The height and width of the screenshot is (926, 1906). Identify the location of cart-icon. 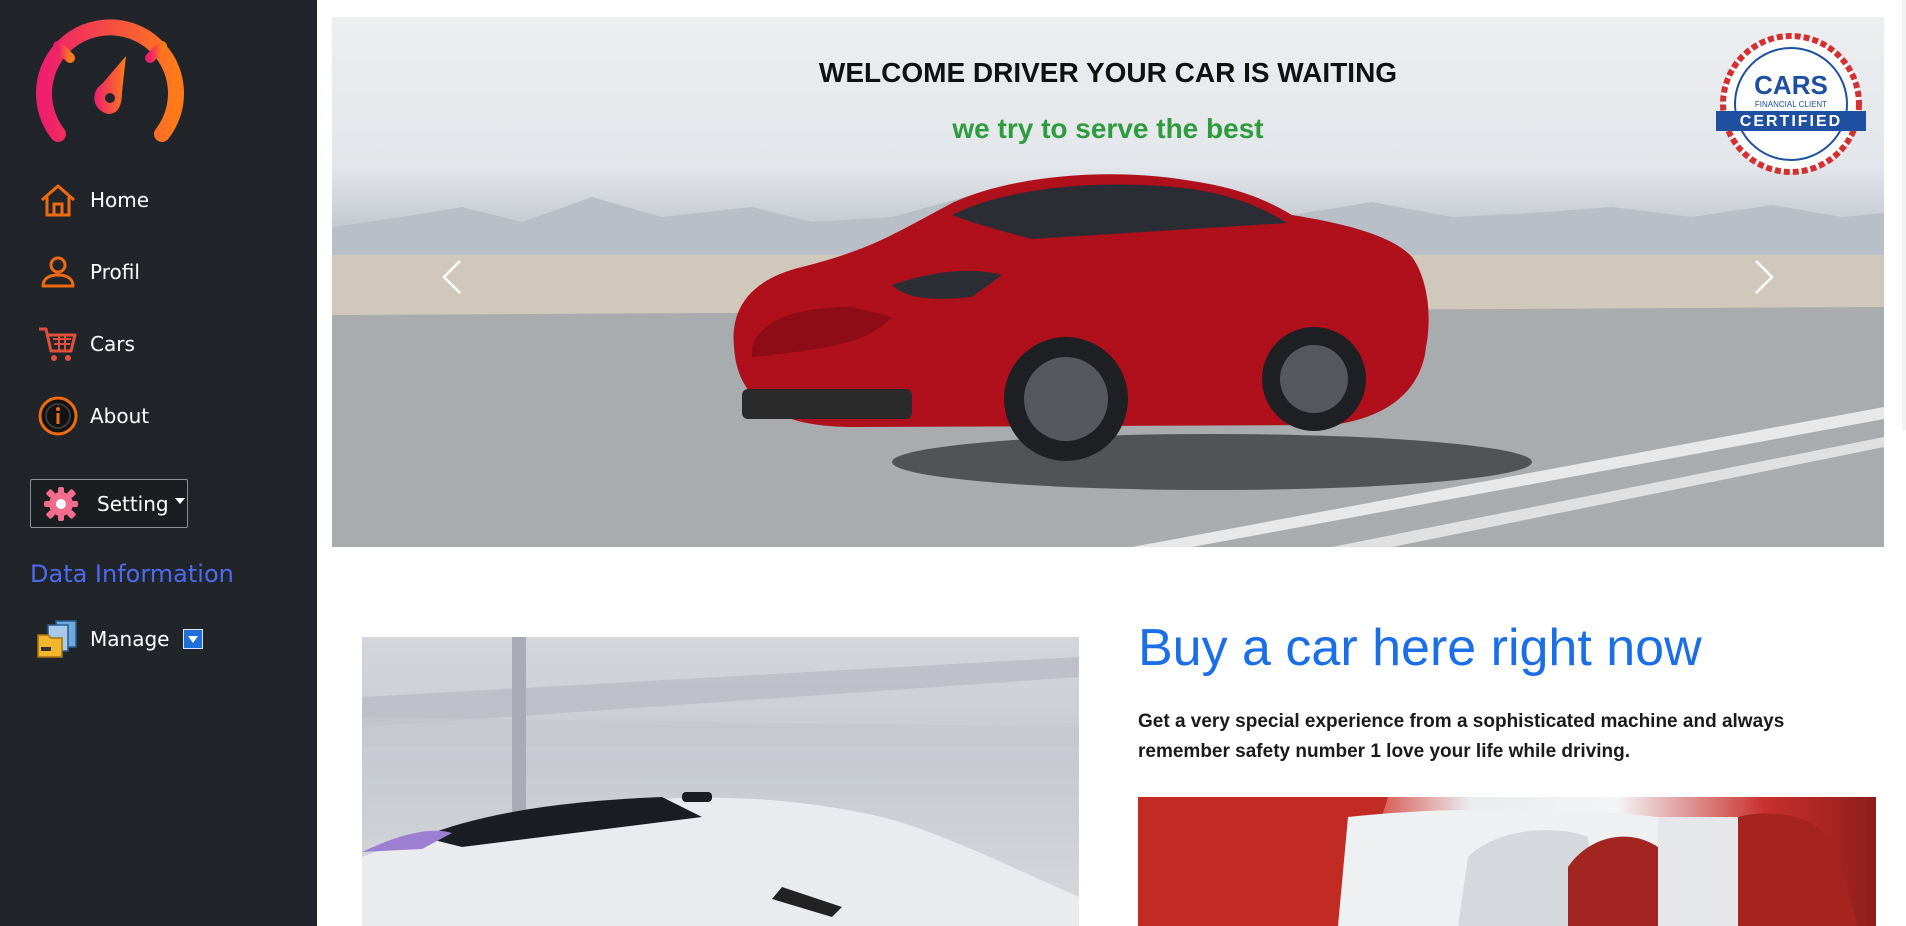
(58, 344).